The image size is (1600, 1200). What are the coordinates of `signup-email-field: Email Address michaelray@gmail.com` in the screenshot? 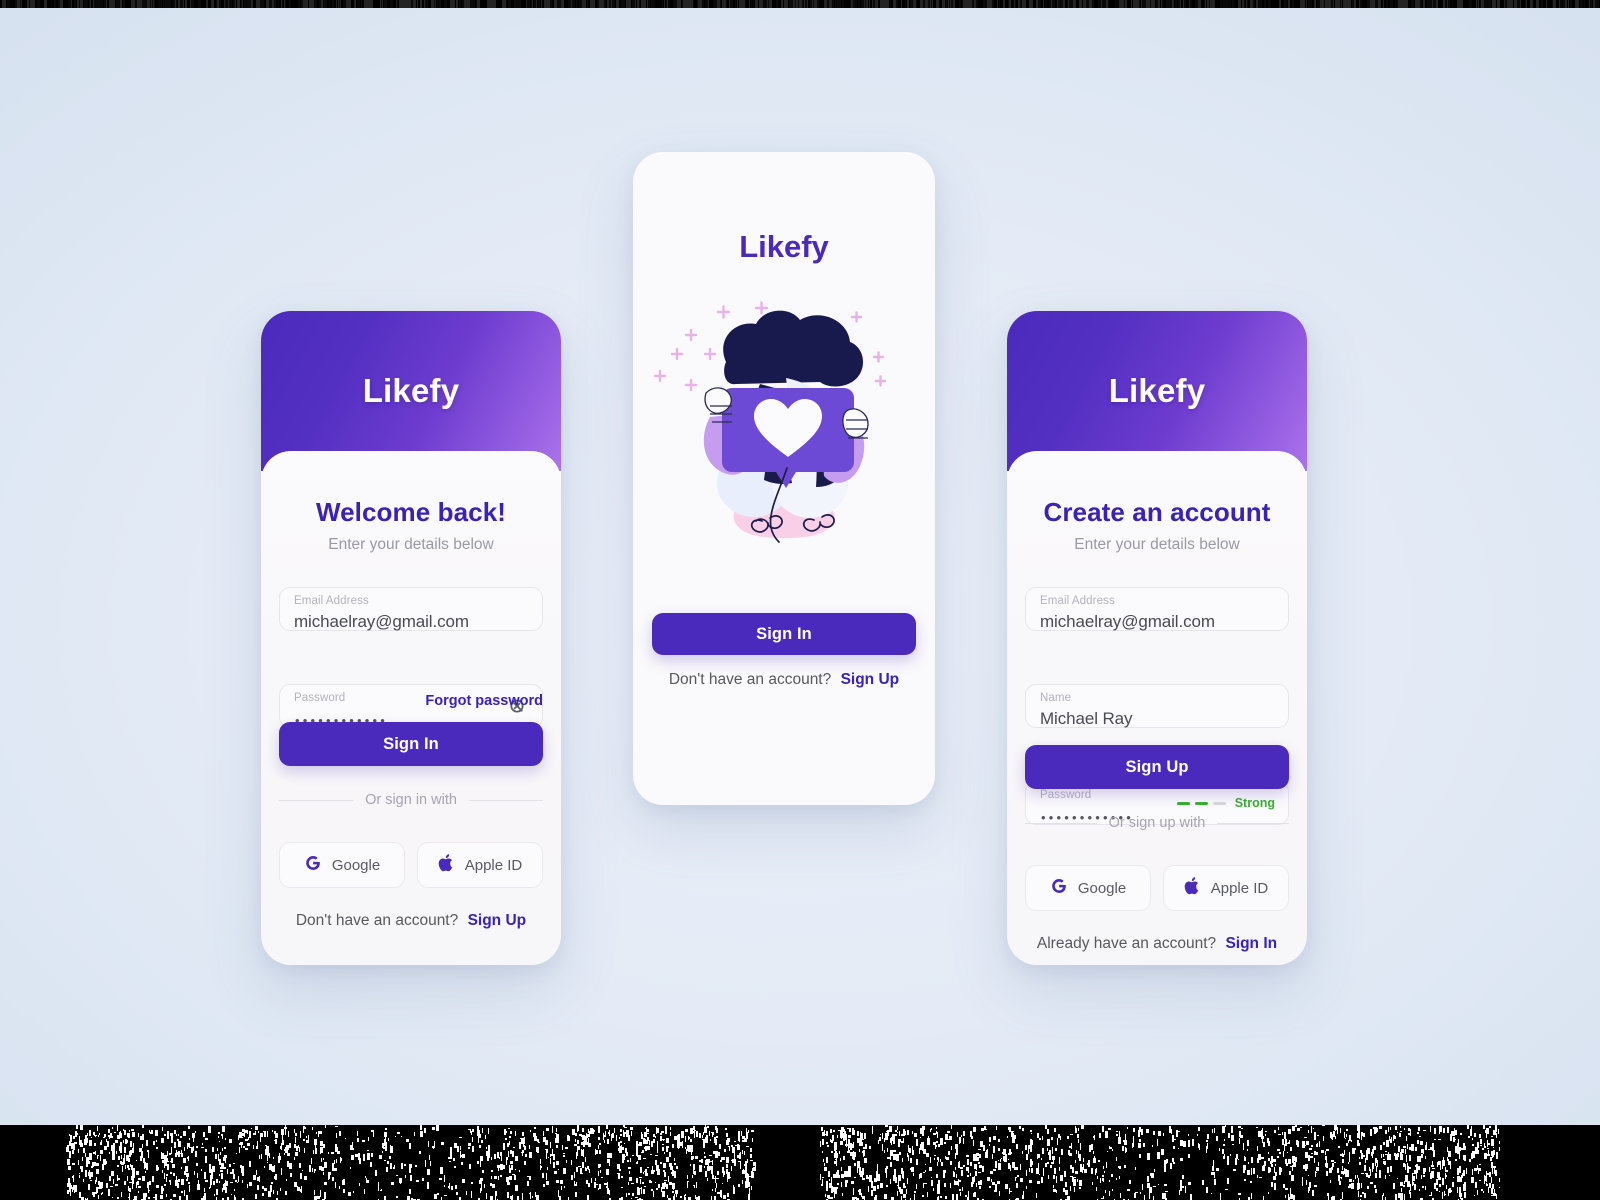 It's located at (1157, 609).